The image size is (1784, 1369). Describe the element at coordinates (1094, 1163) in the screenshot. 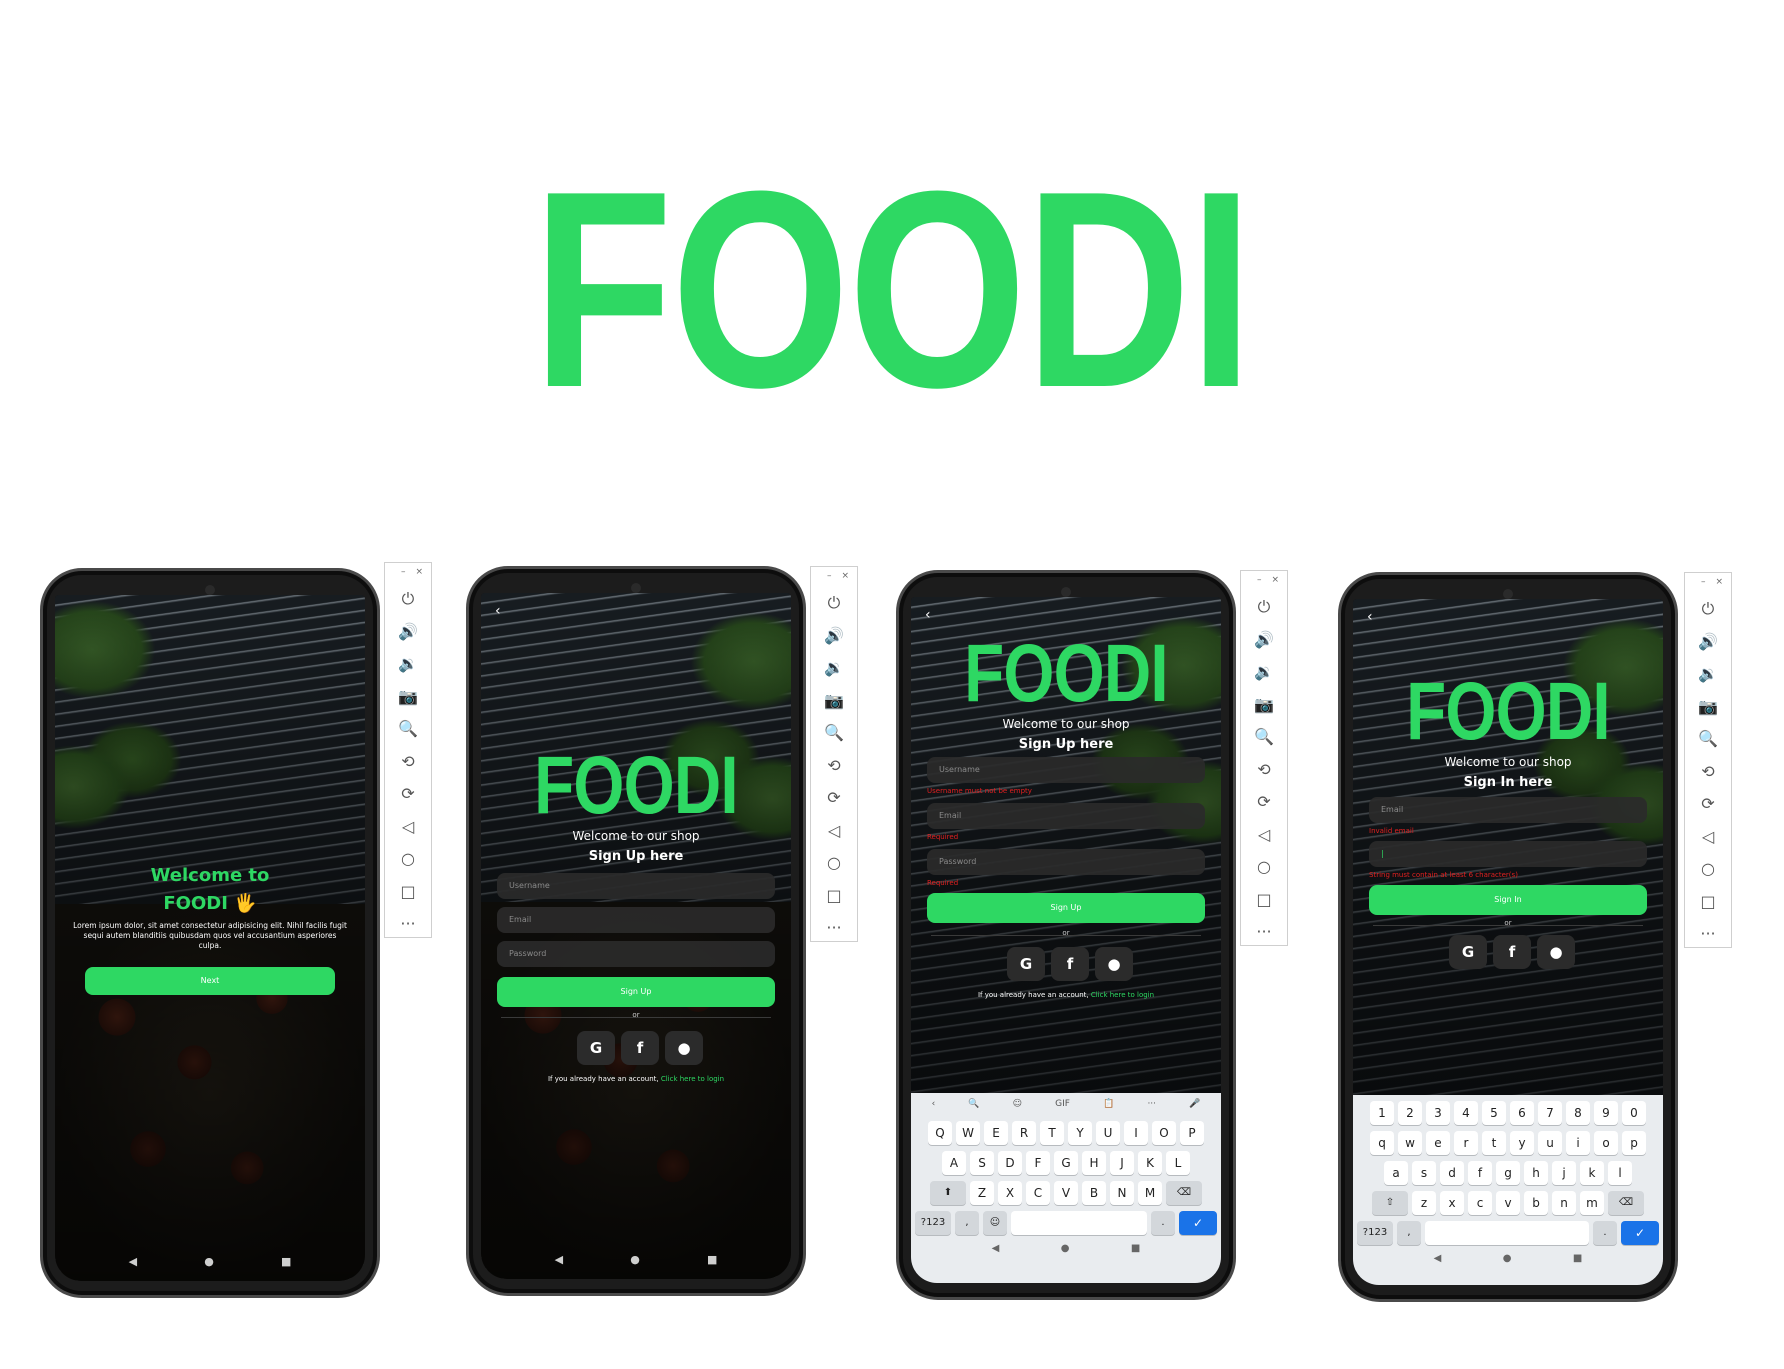

I see `keyboard-key: H` at that location.